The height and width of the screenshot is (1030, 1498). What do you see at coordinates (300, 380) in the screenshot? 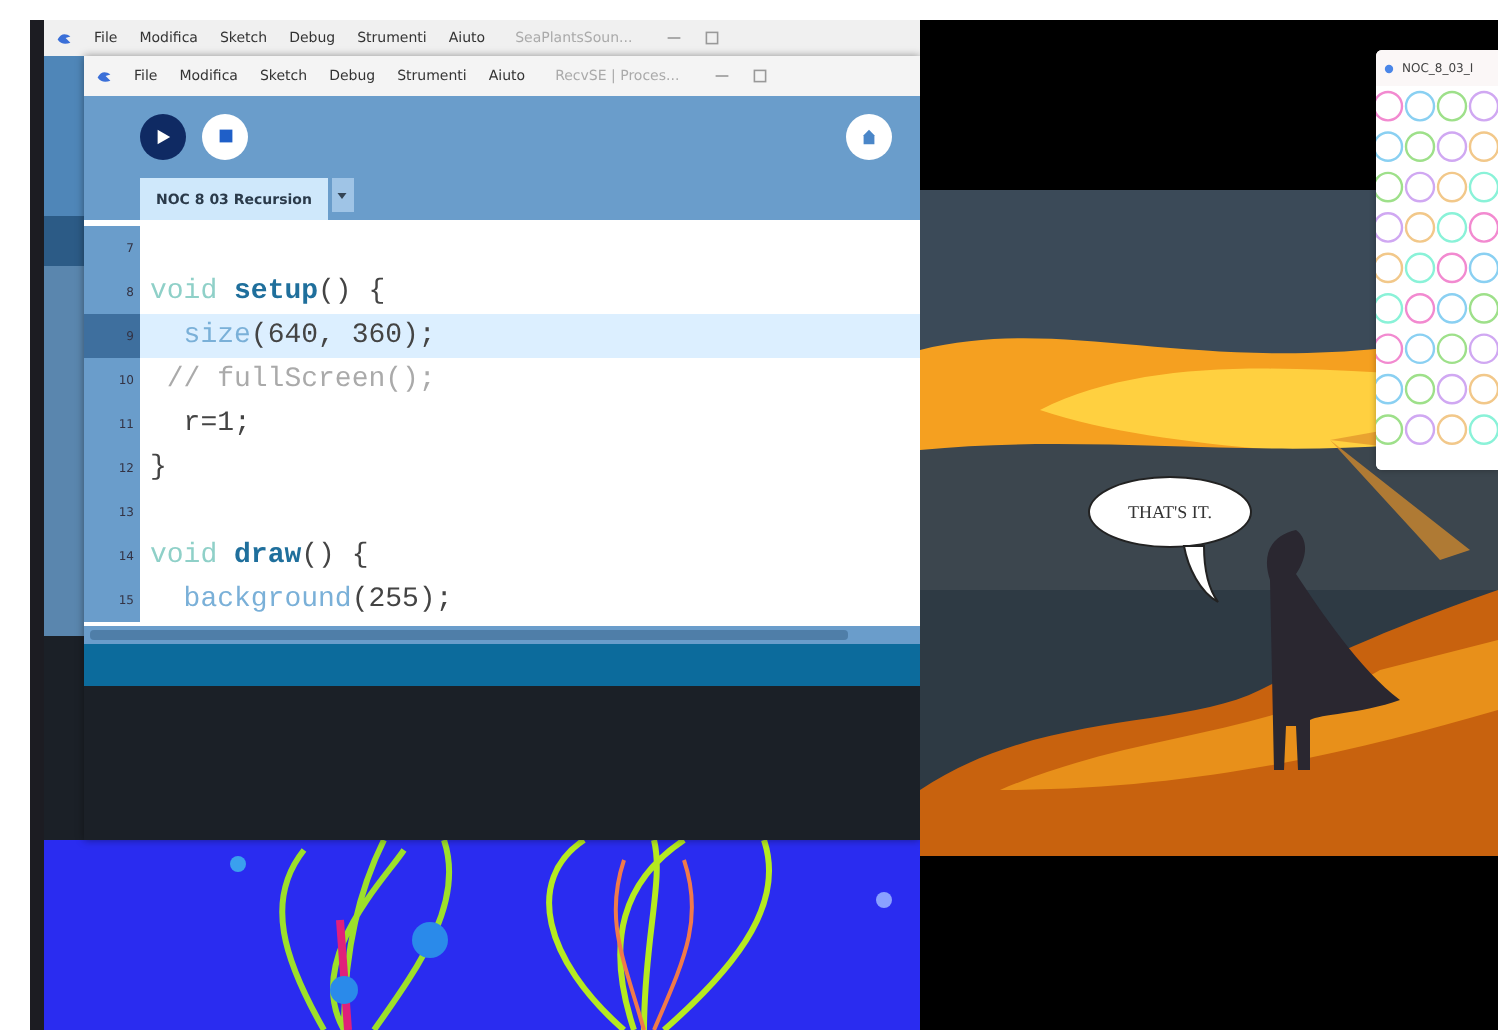
I see `code-line: // fullScreen();` at bounding box center [300, 380].